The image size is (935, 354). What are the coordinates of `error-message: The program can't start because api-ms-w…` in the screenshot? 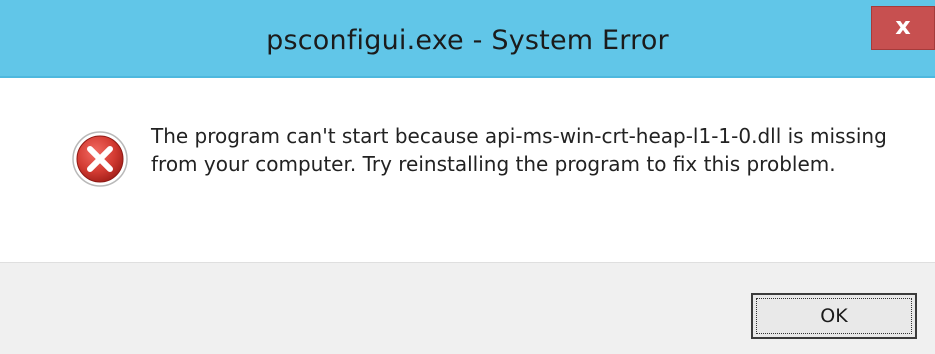 It's located at (519, 150).